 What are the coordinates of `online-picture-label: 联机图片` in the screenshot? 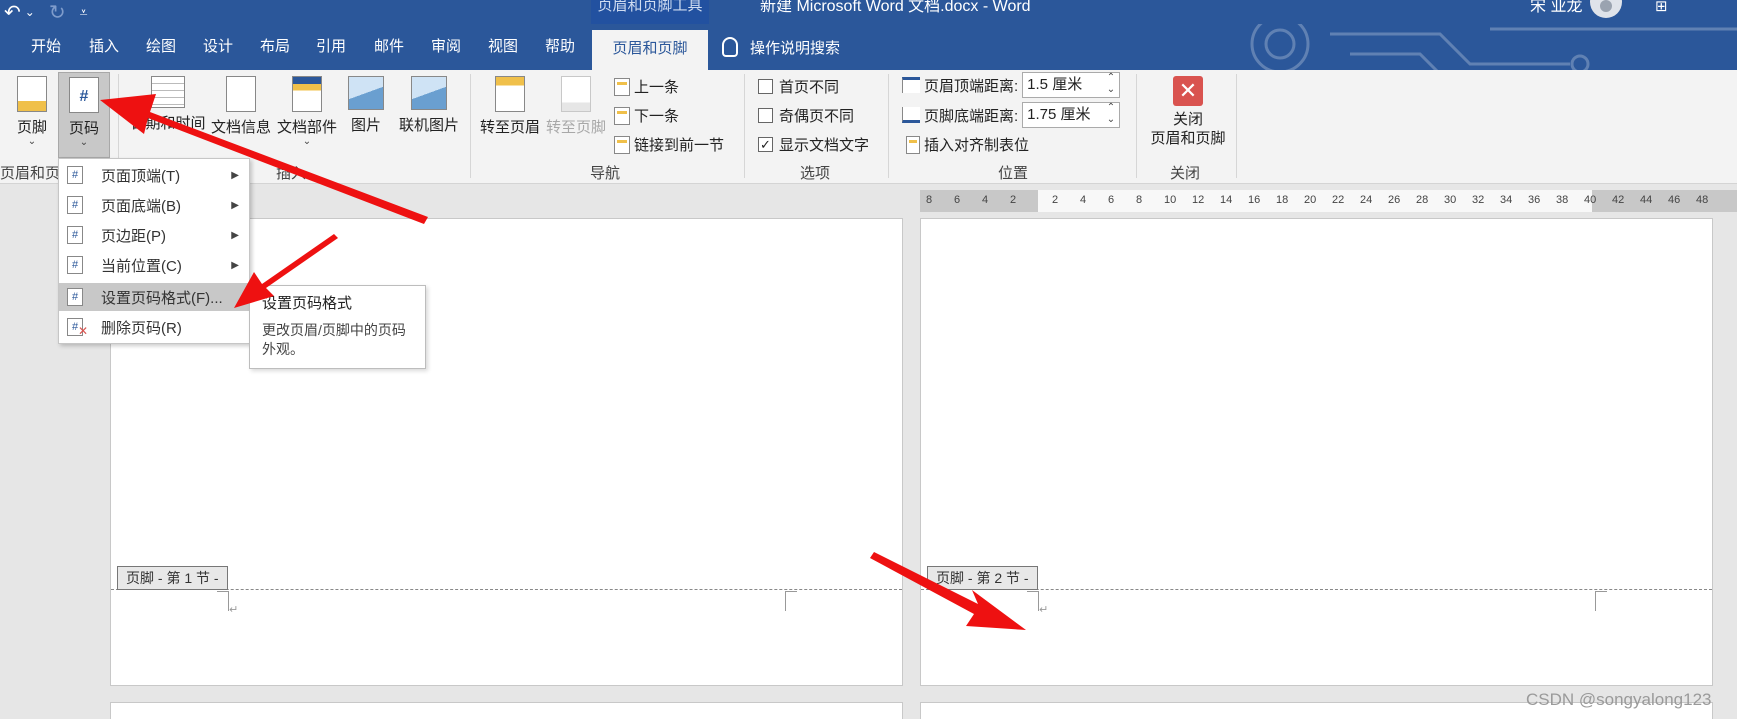 It's located at (428, 125).